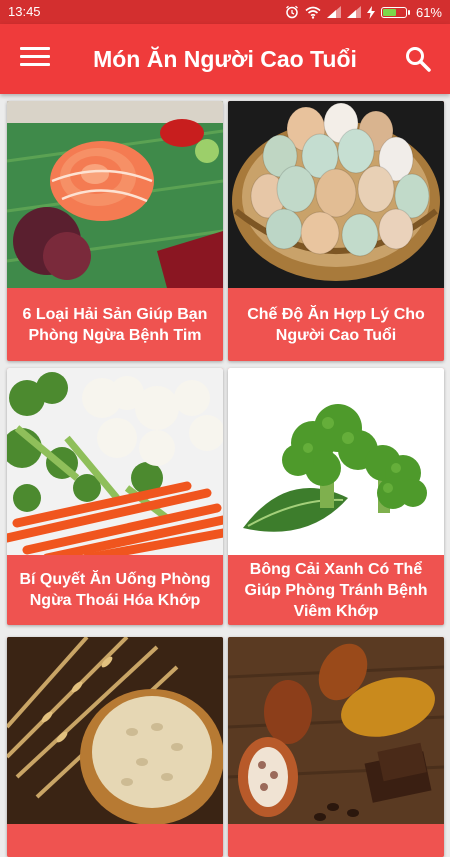 This screenshot has width=450, height=857. What do you see at coordinates (363, 12) in the screenshot?
I see `status-icons: 61%` at bounding box center [363, 12].